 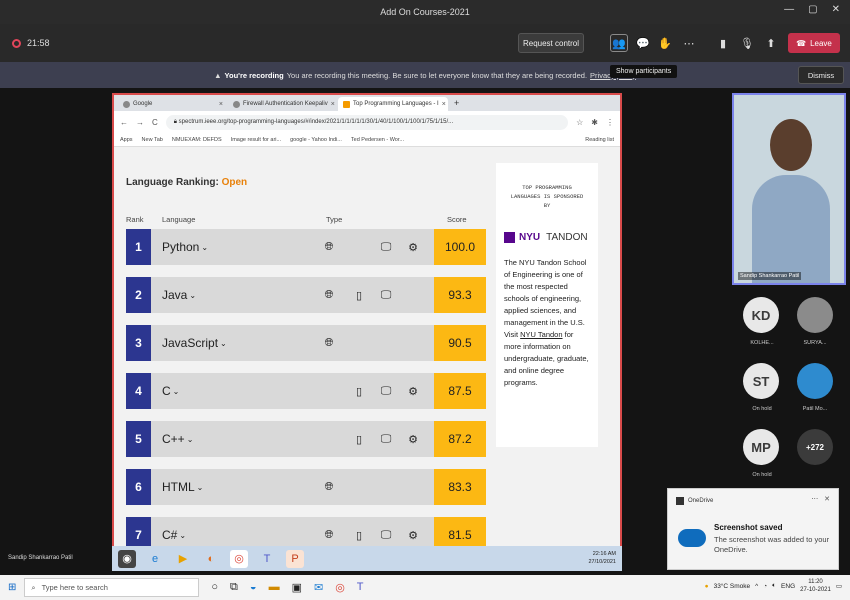 I want to click on reactions-icon: ✋, so click(x=665, y=43).